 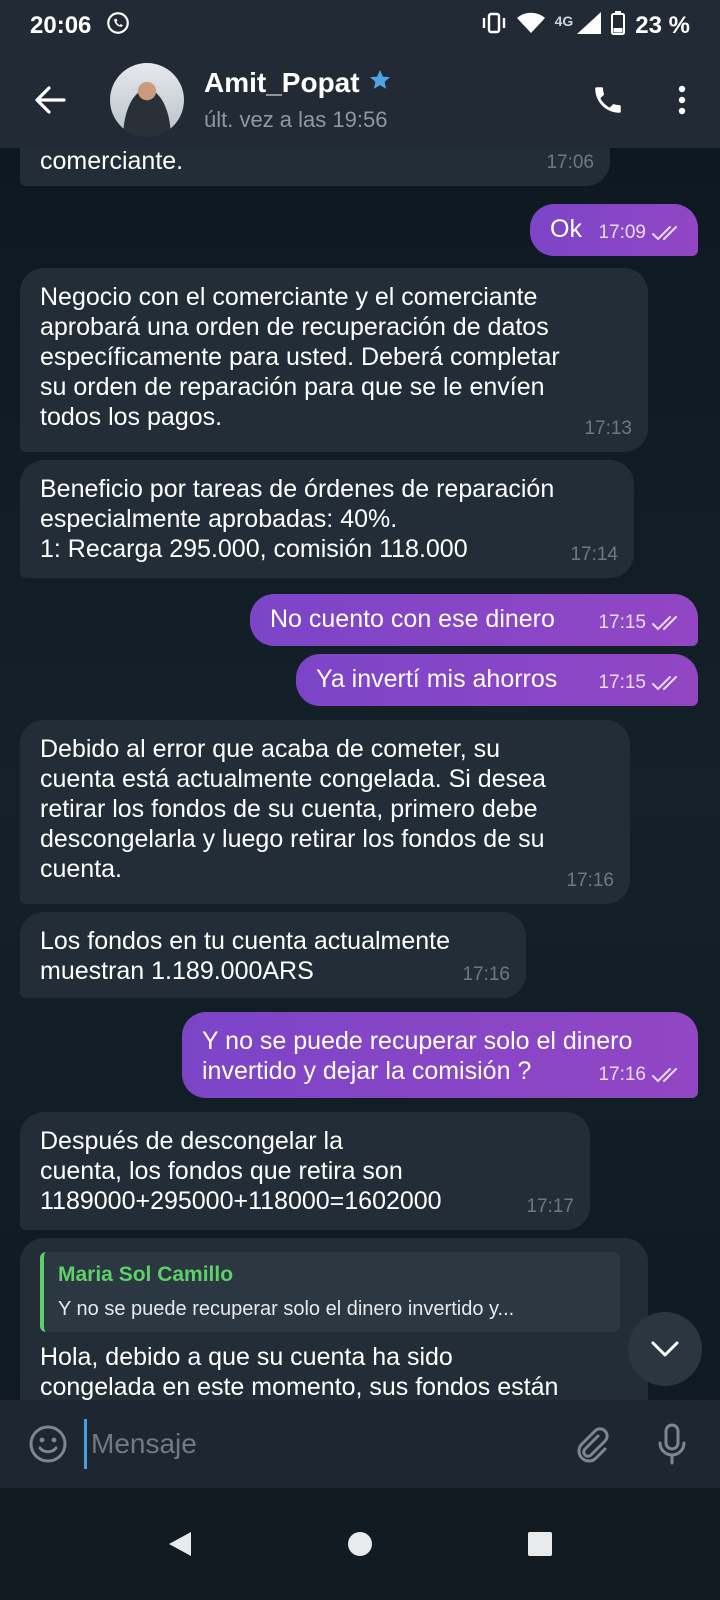 I want to click on contact-info: Amit_Popat últ. vez a las 19:56, so click(x=298, y=100).